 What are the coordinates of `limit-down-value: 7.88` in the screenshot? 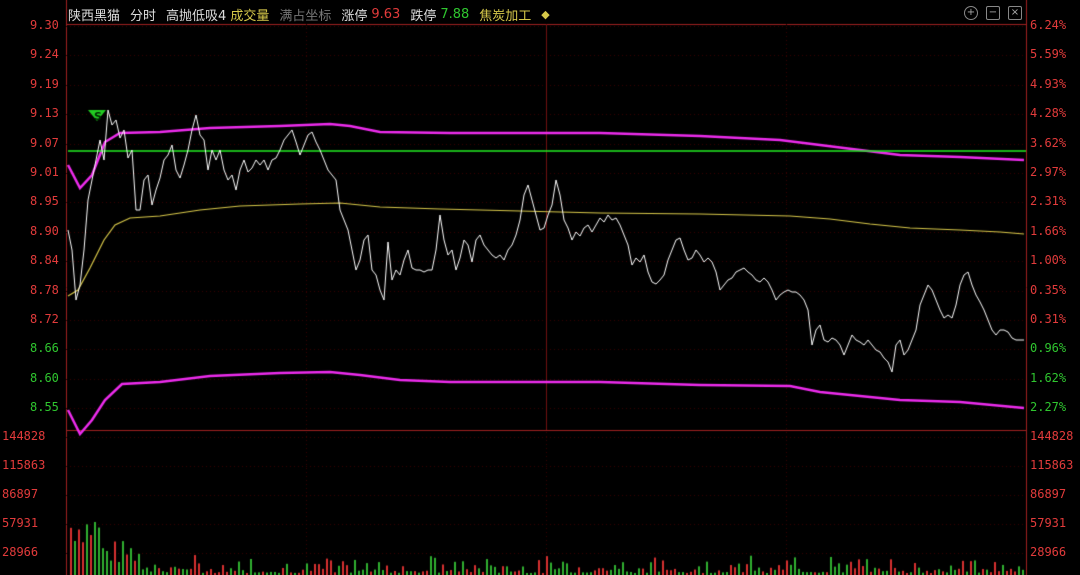 It's located at (455, 14).